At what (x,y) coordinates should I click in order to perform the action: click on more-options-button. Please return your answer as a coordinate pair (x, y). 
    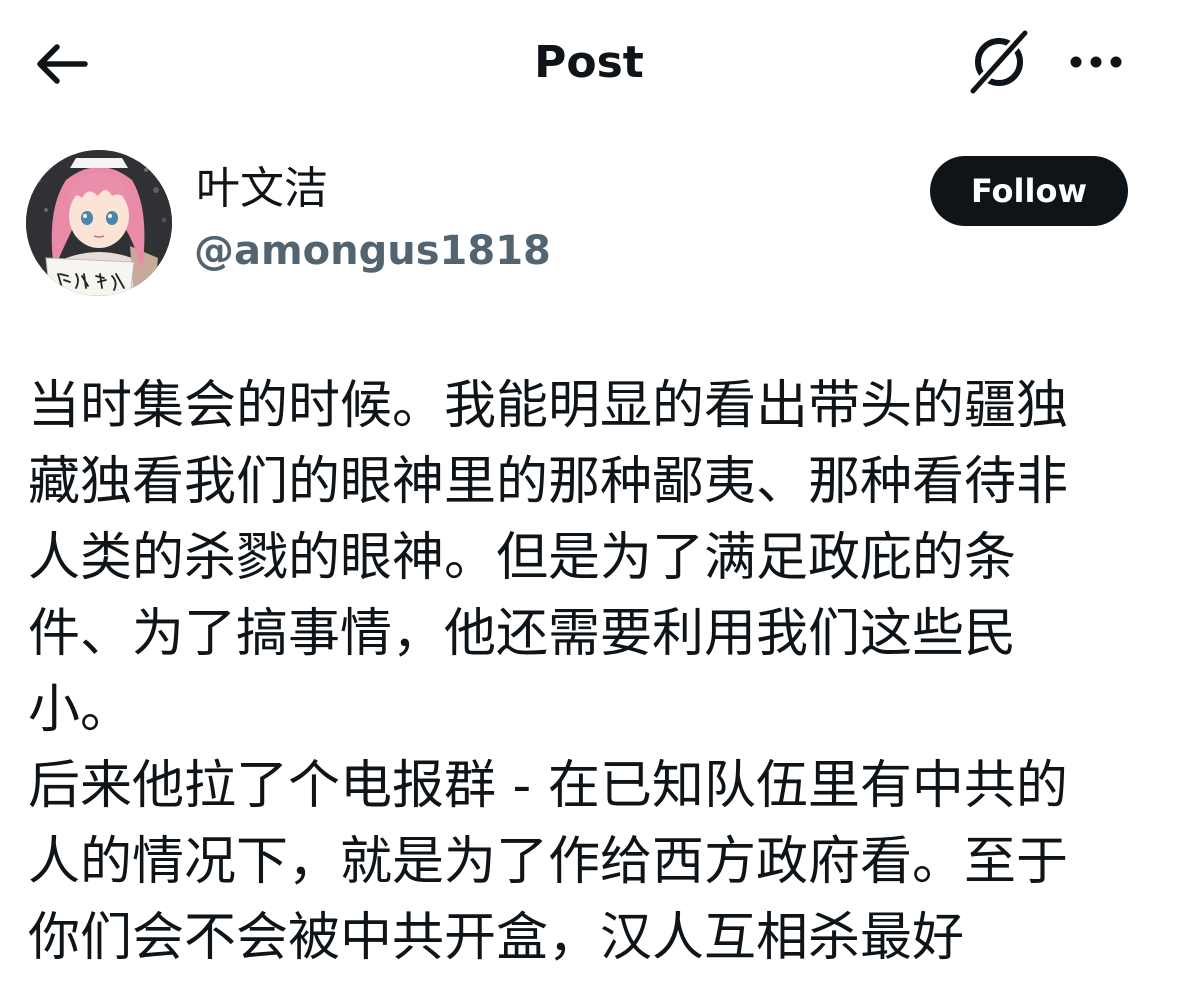
    Looking at the image, I should click on (1096, 62).